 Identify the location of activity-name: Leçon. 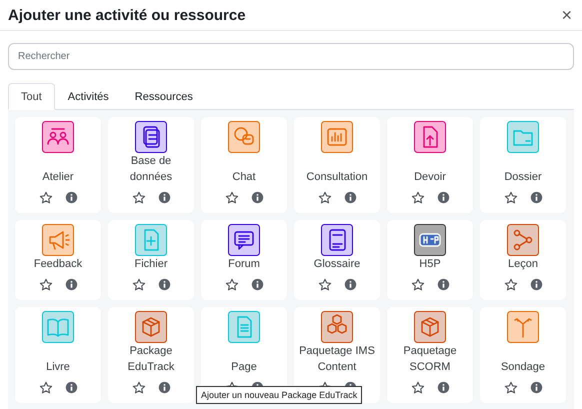
(523, 264).